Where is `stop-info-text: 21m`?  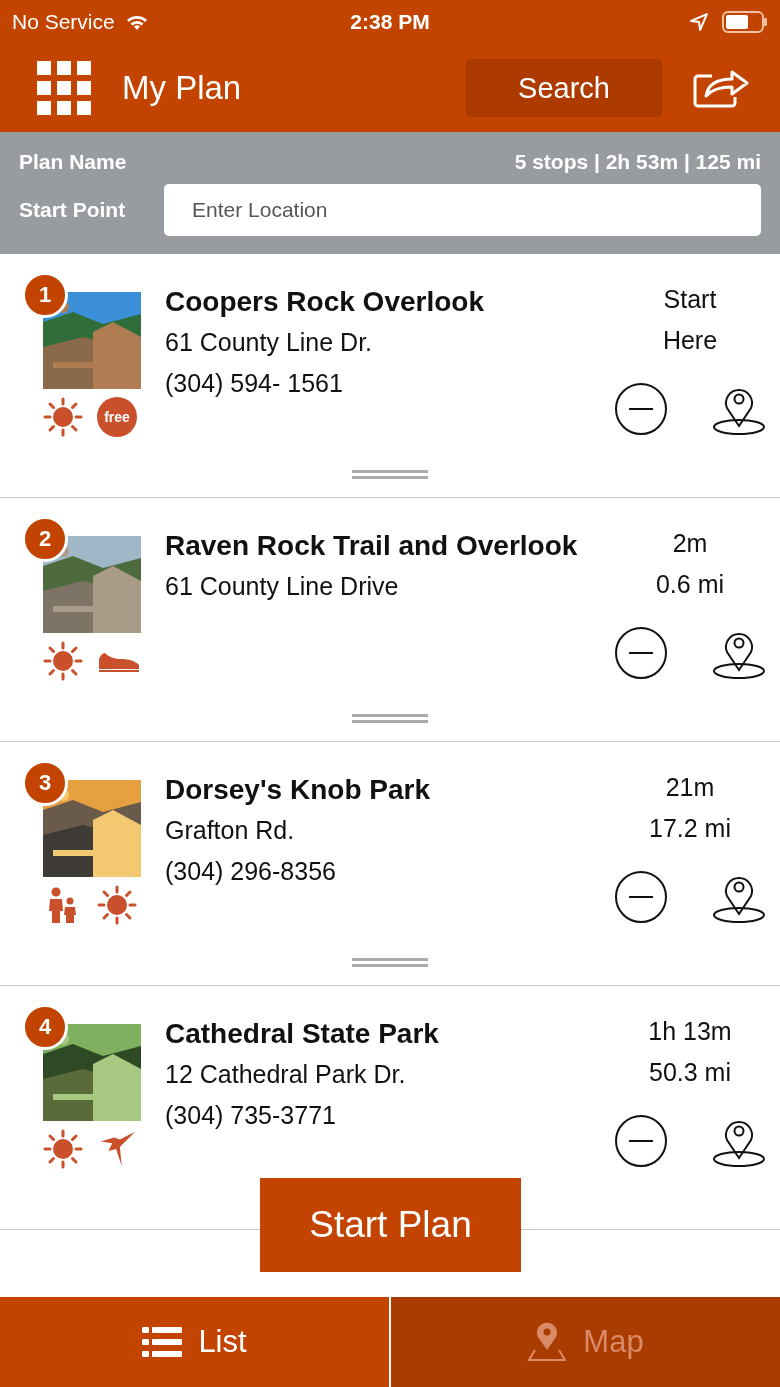
stop-info-text: 21m is located at coordinates (690, 787).